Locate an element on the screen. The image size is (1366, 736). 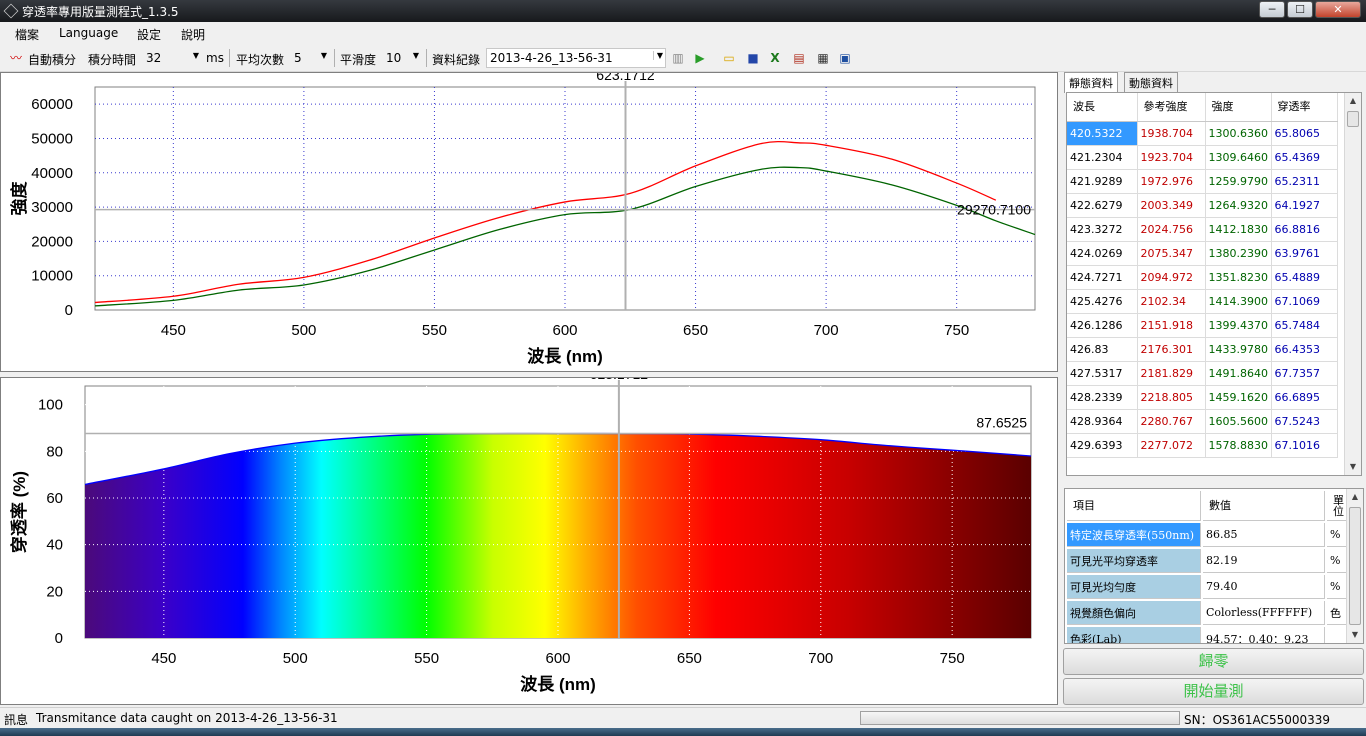
report-icon: ▦ is located at coordinates (823, 58).